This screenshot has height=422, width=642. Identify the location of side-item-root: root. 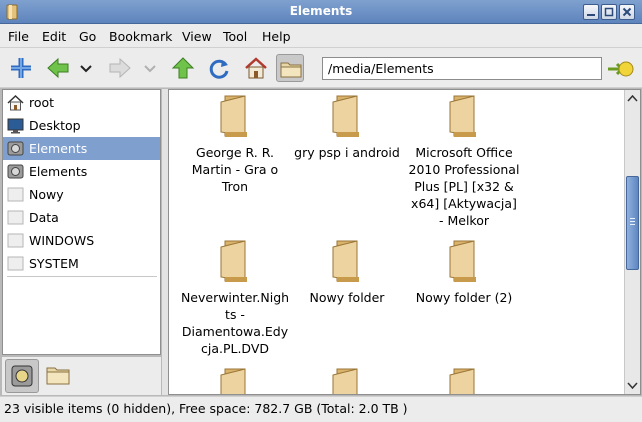
(81, 102).